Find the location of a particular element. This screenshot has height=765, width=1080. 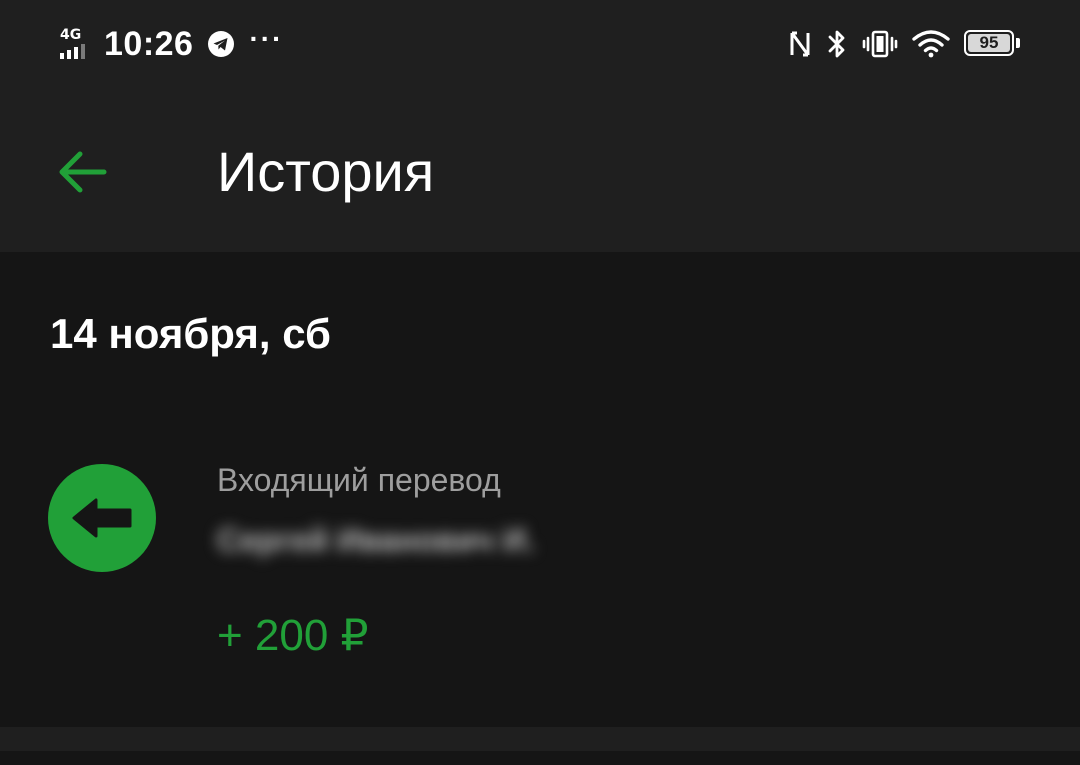

transaction-type: Входящий перевод is located at coordinates (359, 480).